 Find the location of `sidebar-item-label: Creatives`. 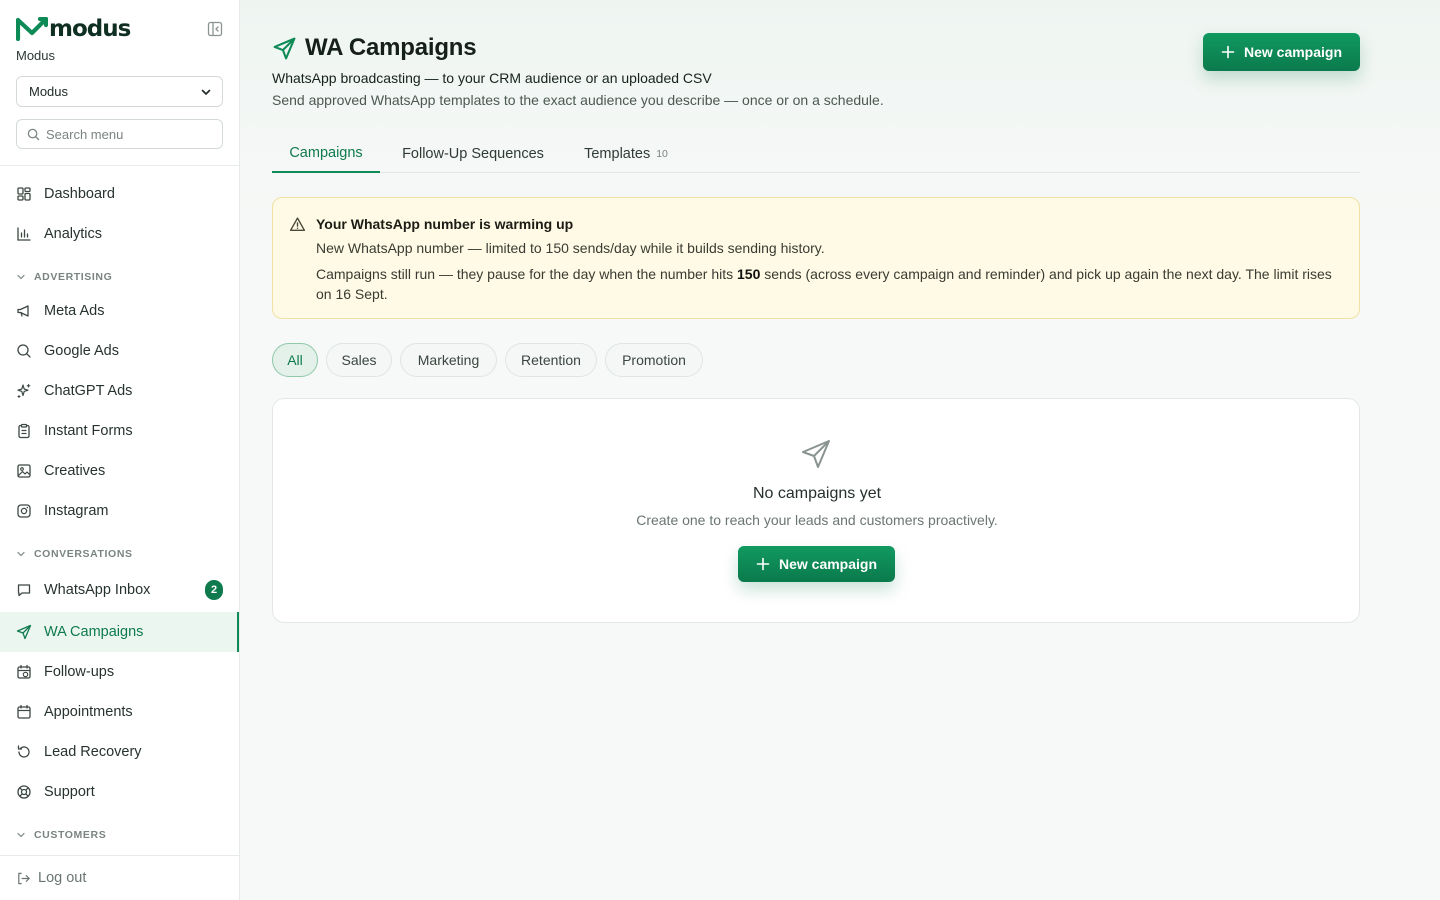

sidebar-item-label: Creatives is located at coordinates (75, 471).